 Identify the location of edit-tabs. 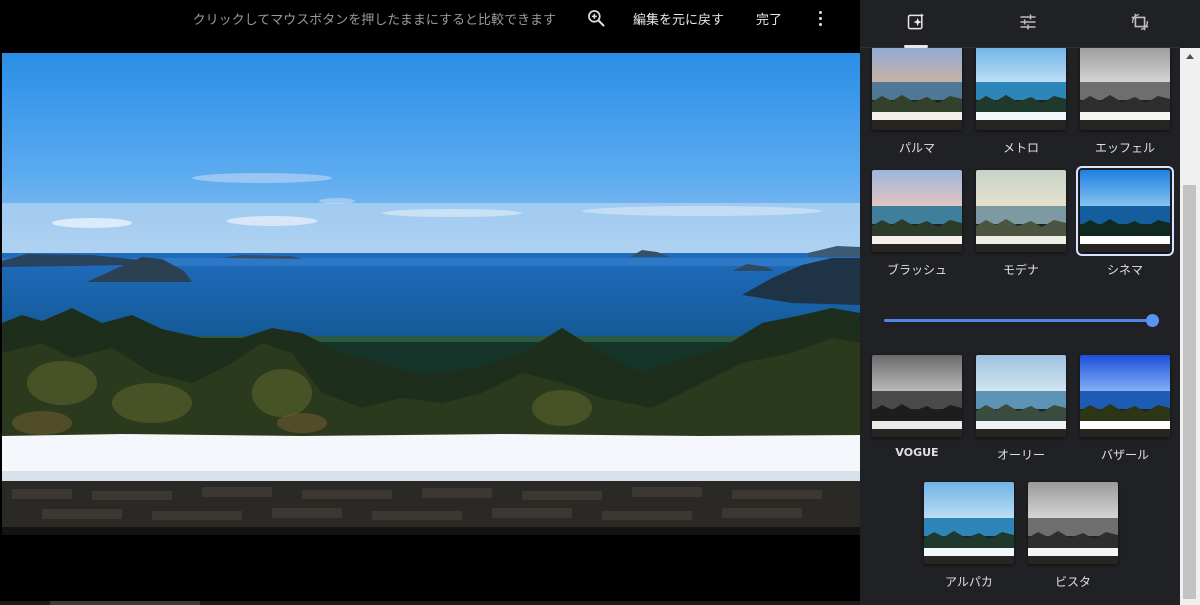
(1020, 24).